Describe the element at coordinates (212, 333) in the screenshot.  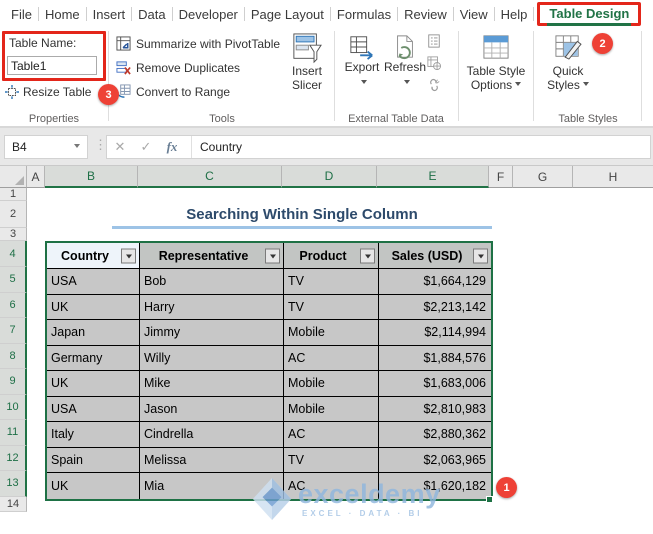
I see `cell-representative: Jimmy` at that location.